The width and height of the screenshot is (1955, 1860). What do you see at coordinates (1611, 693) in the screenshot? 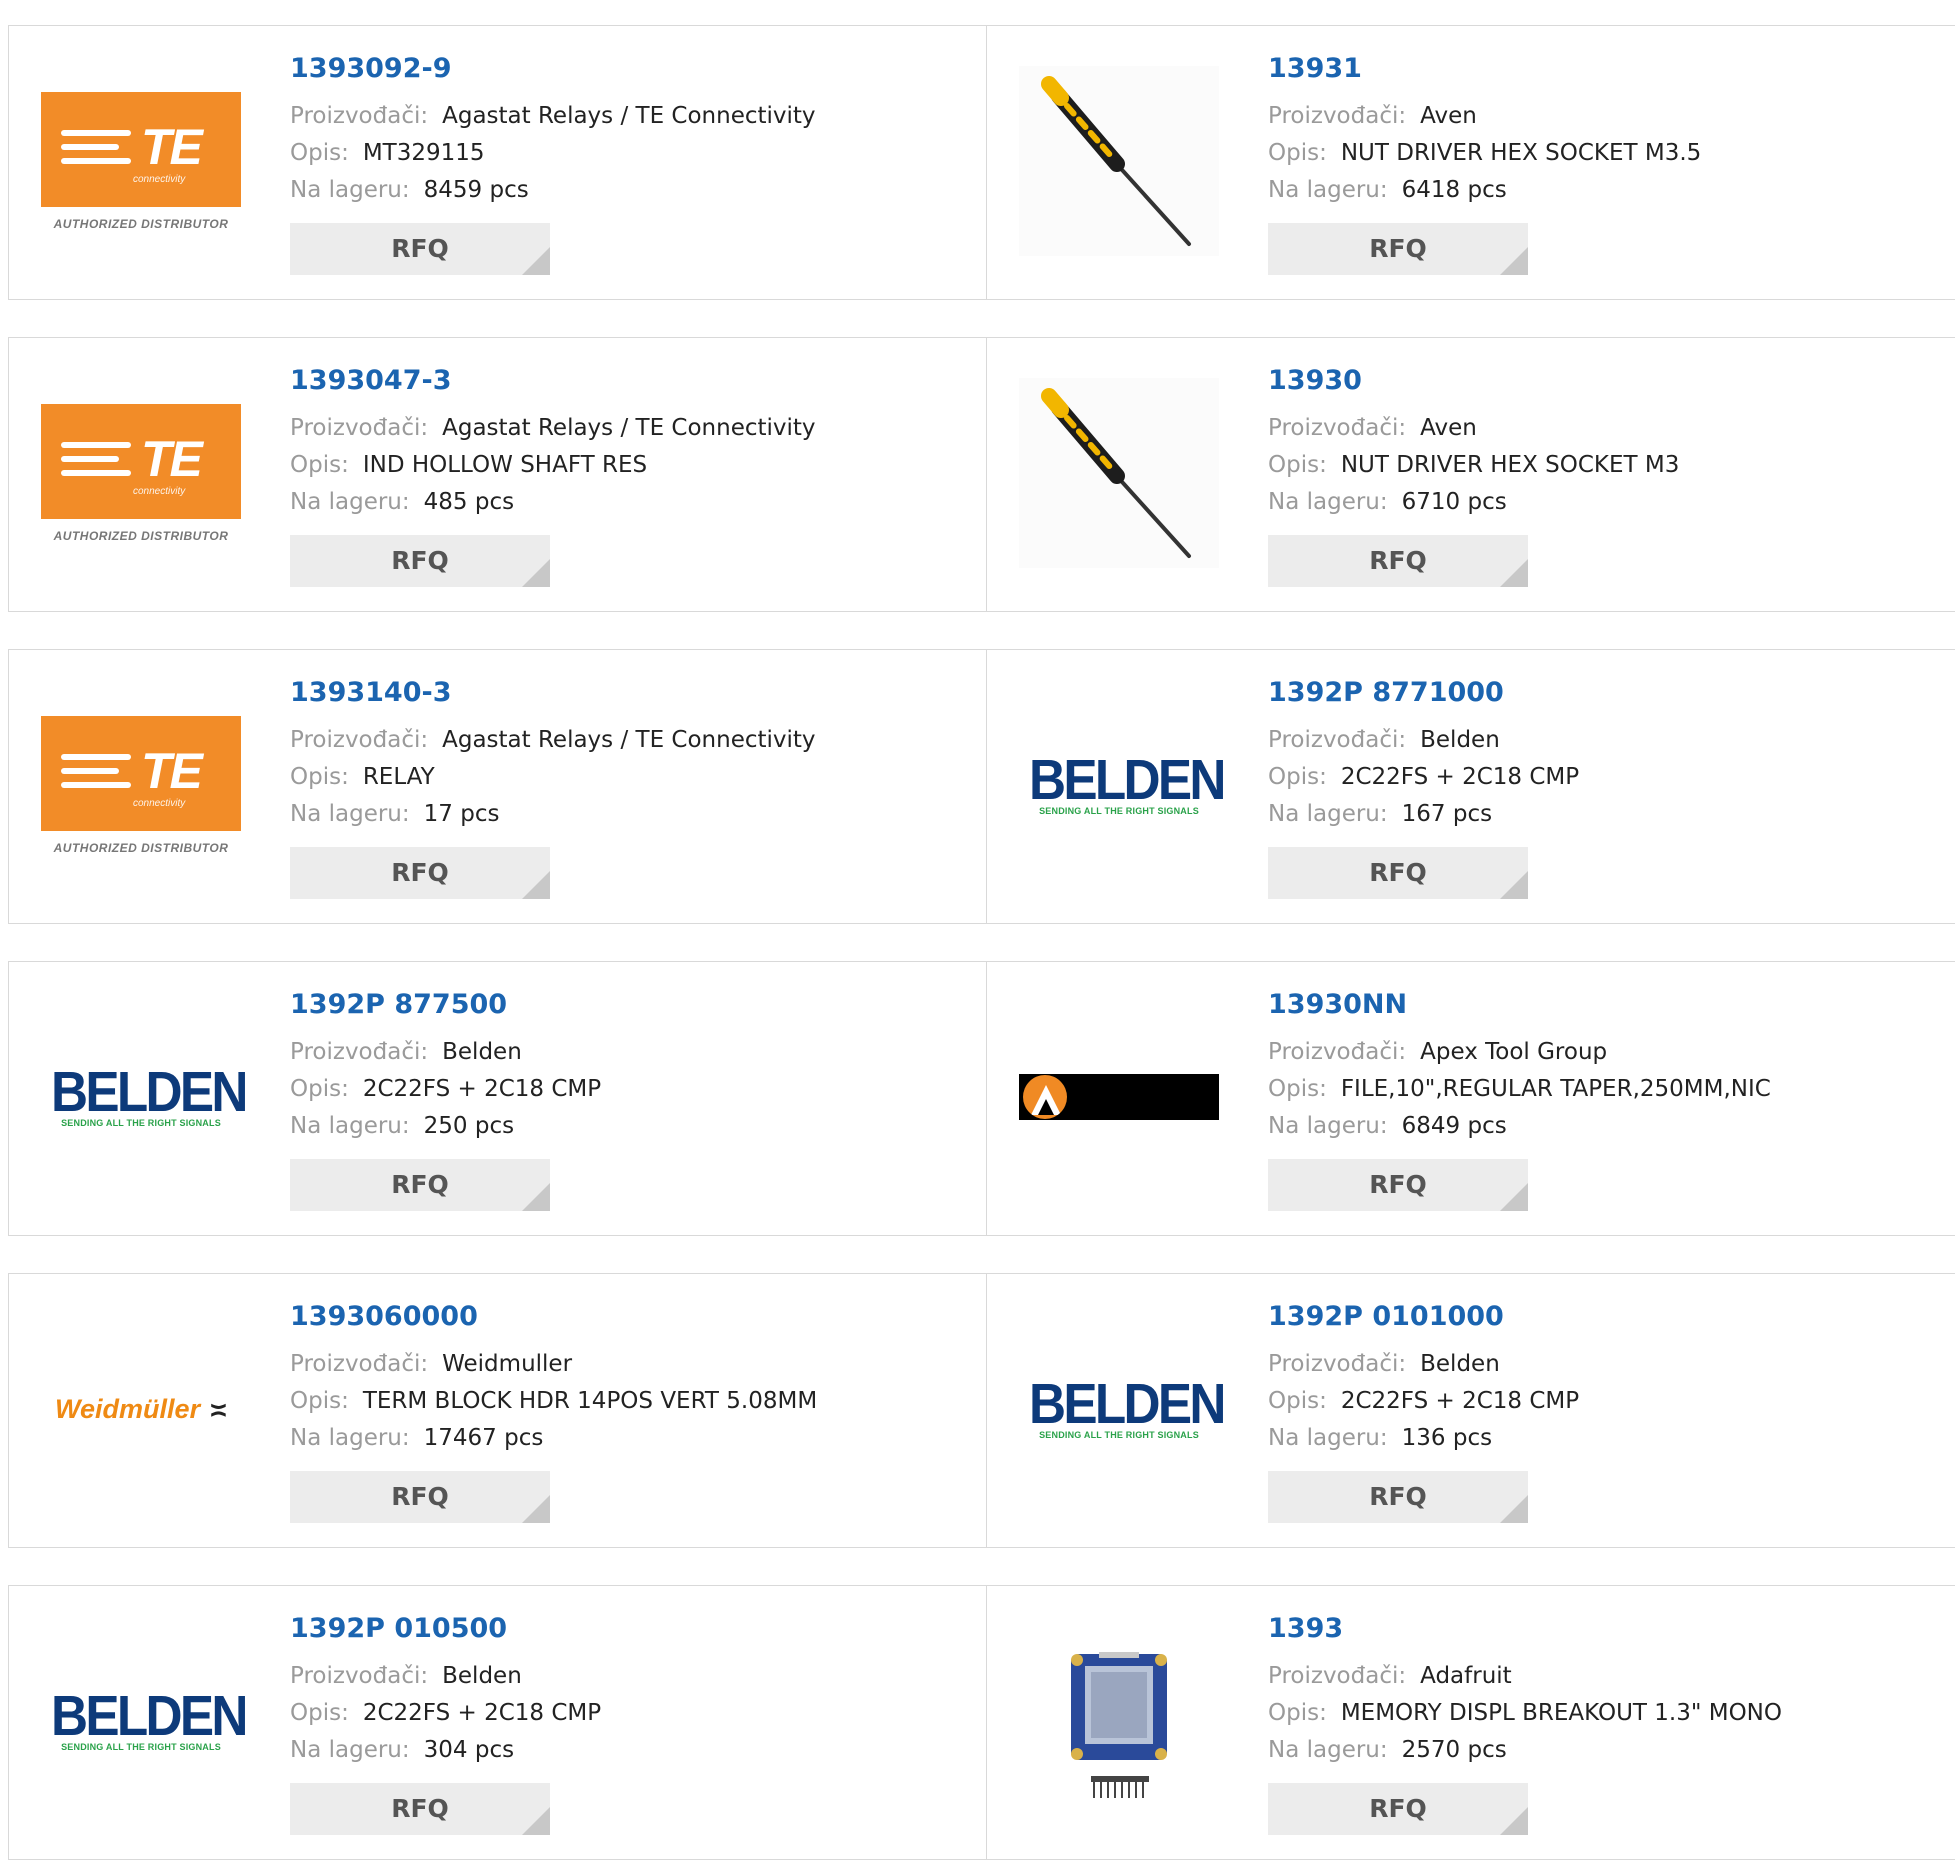
I see `part-number-link: 1392P 8771000` at bounding box center [1611, 693].